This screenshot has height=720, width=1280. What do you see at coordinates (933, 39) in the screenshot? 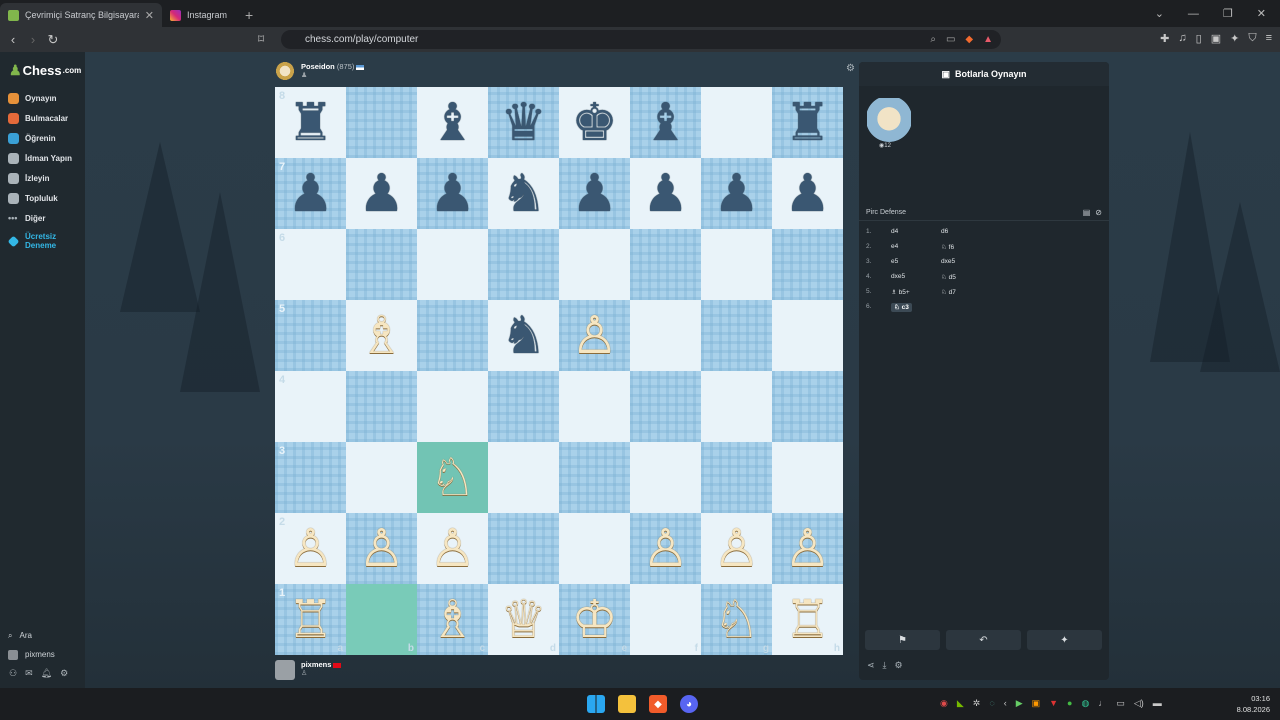
I see `zoom-icon: ⌕` at bounding box center [933, 39].